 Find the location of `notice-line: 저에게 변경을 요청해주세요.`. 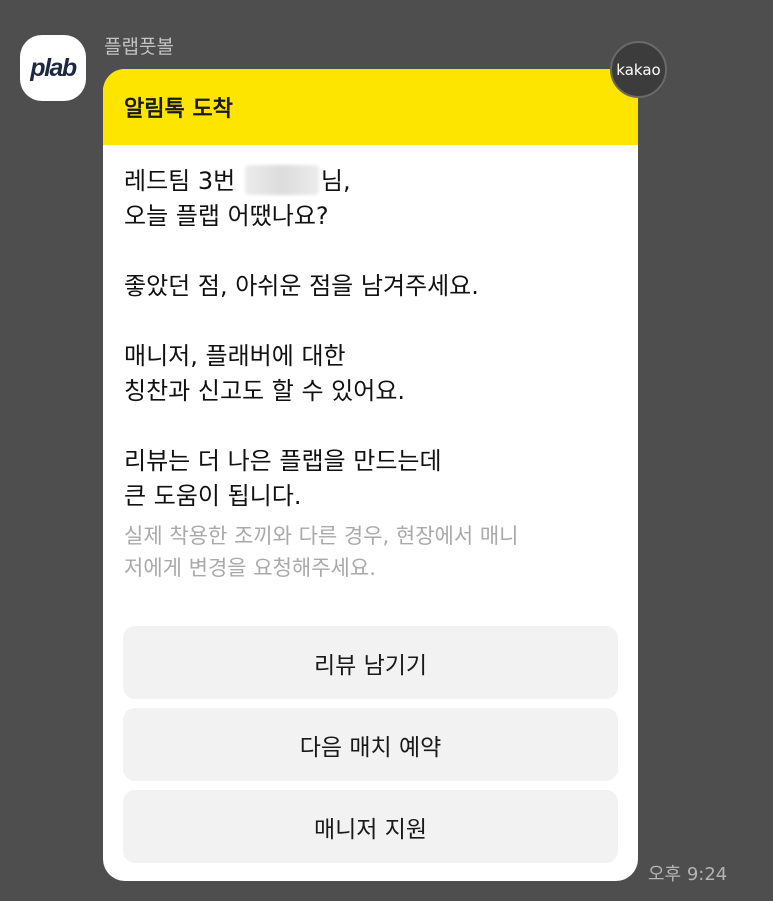

notice-line: 저에게 변경을 요청해주세요. is located at coordinates (250, 568).